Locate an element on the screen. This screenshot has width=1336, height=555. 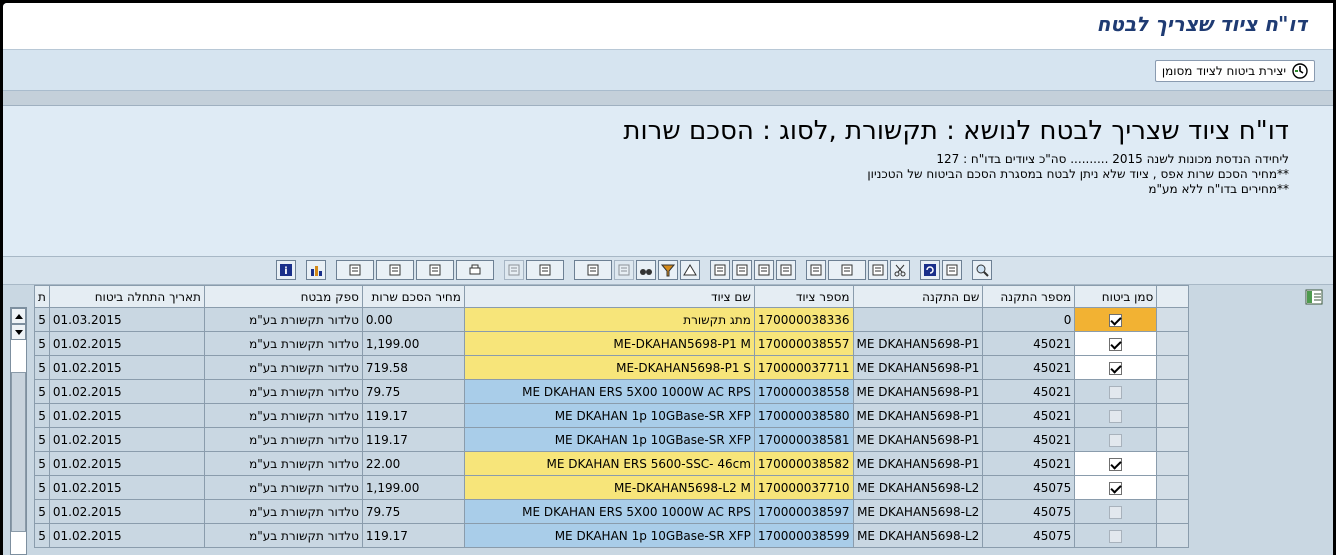
blank-doc-icon is located at coordinates (786, 270).